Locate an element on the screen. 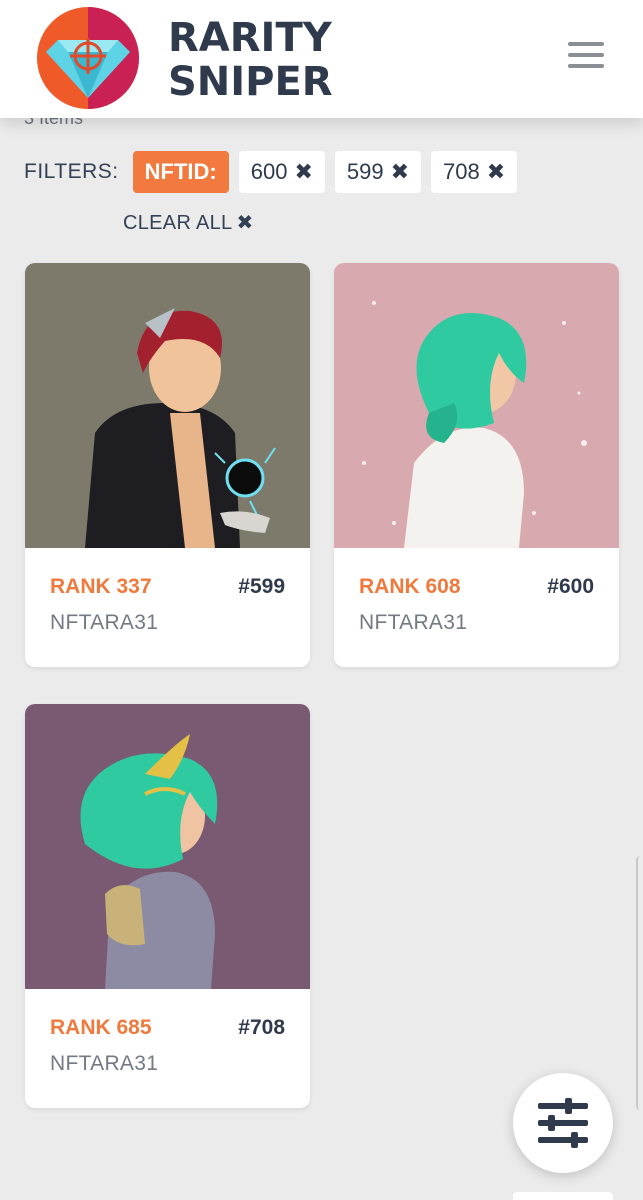 The height and width of the screenshot is (1200, 643). clear-all-button: CLEAR ALL ✖ is located at coordinates (188, 222).